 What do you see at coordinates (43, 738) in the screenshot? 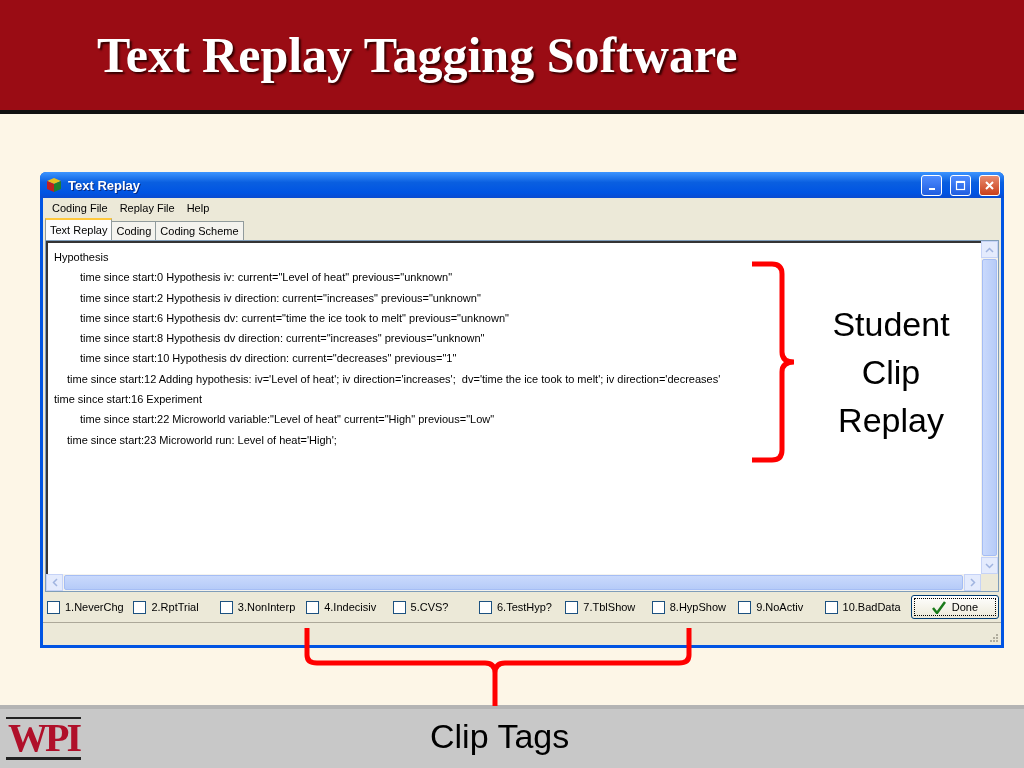
I see `logo: WPI` at bounding box center [43, 738].